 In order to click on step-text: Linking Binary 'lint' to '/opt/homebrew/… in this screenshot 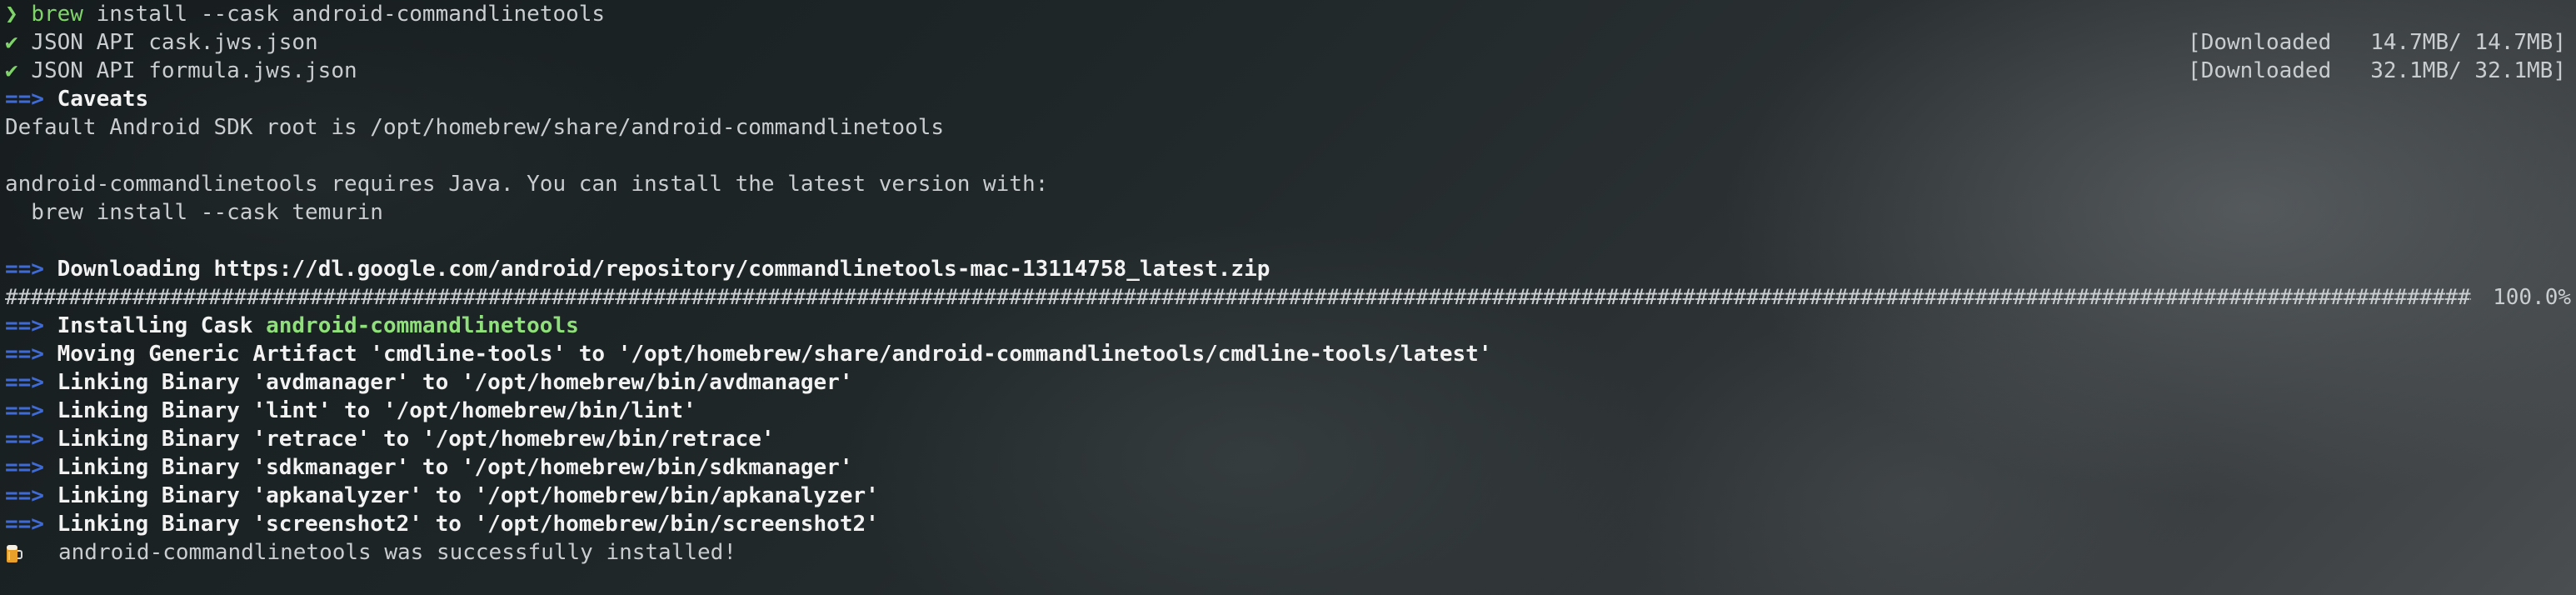, I will do `click(376, 410)`.